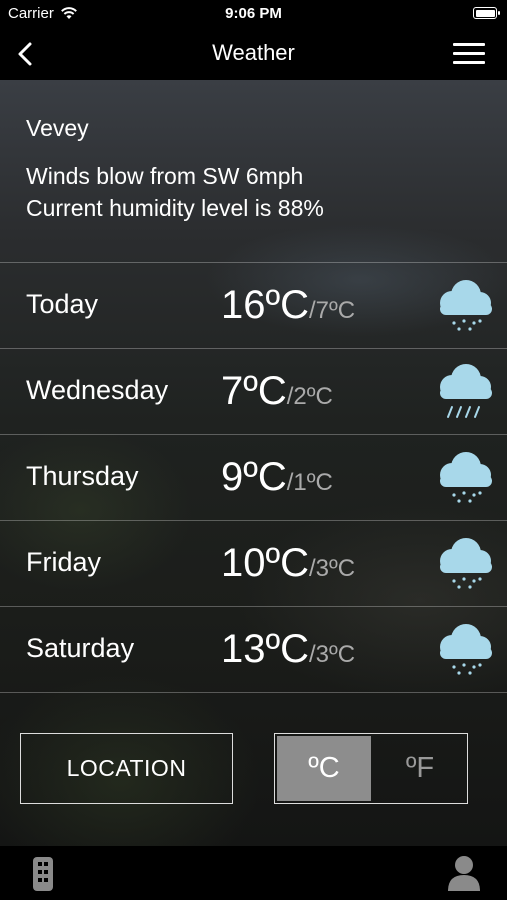  Describe the element at coordinates (57, 128) in the screenshot. I see `city-name: Vevey` at that location.